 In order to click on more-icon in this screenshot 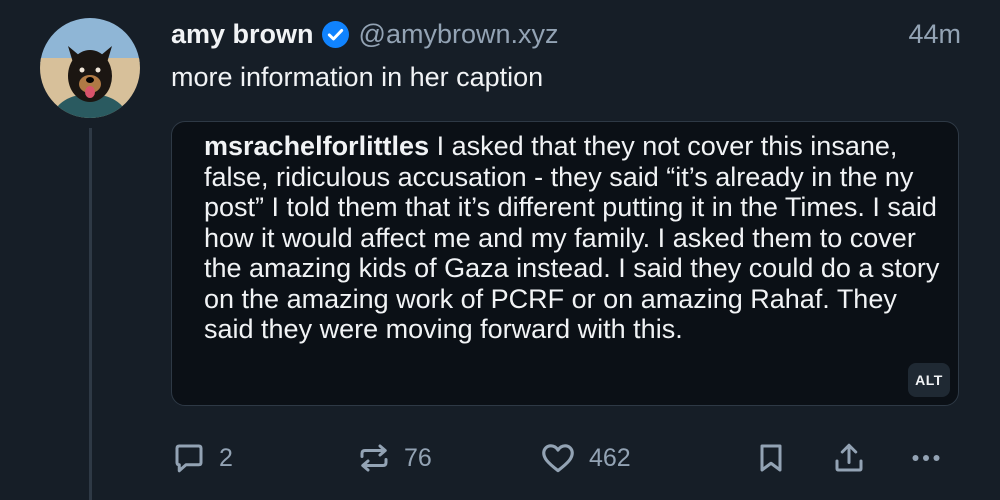, I will do `click(926, 458)`.